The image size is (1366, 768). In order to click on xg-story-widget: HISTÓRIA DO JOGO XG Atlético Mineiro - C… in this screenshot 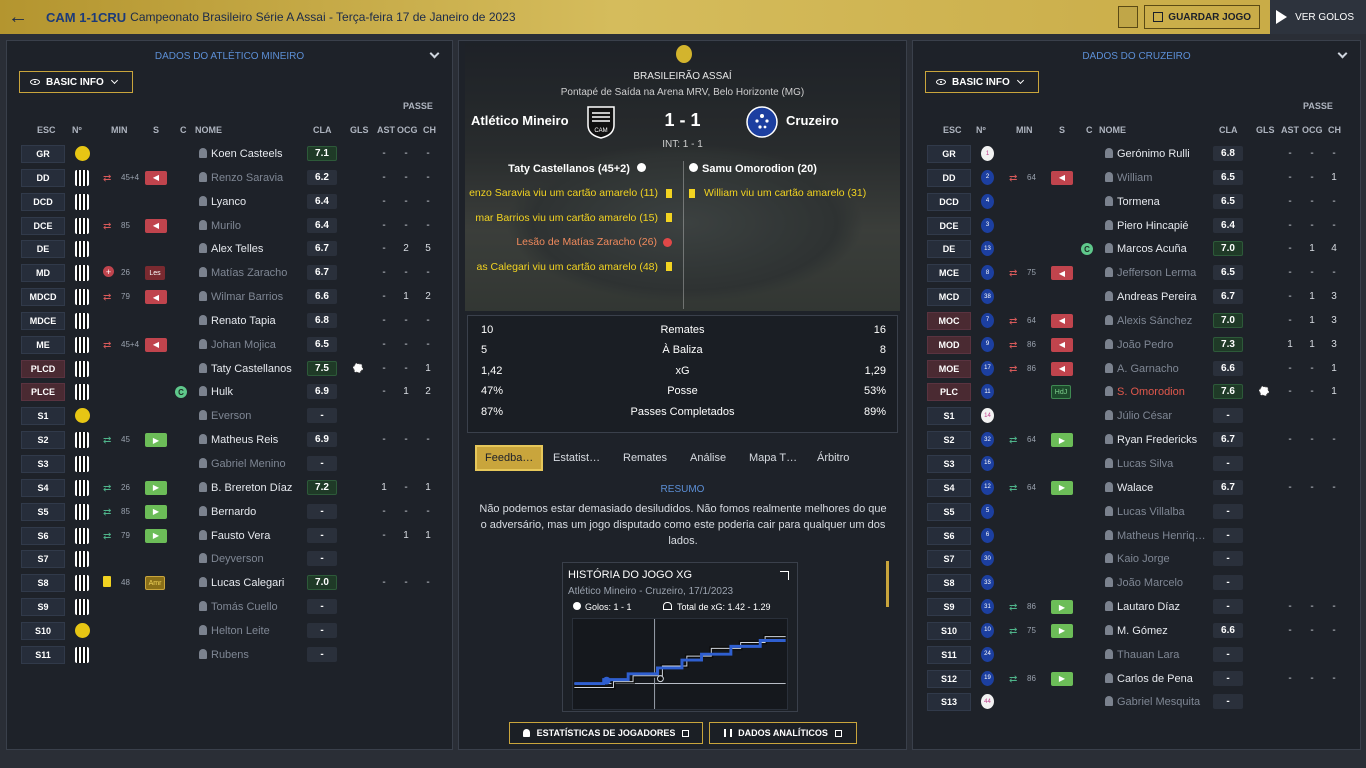, I will do `click(680, 637)`.